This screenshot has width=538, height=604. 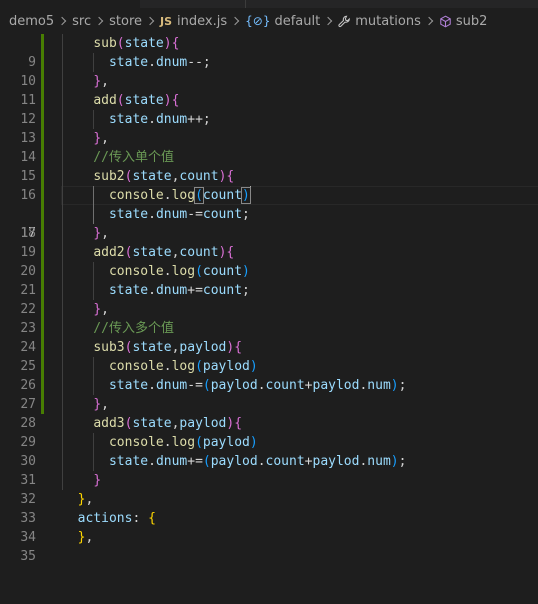 I want to click on breadcrumb-item-default: {⊘} default, so click(x=282, y=21).